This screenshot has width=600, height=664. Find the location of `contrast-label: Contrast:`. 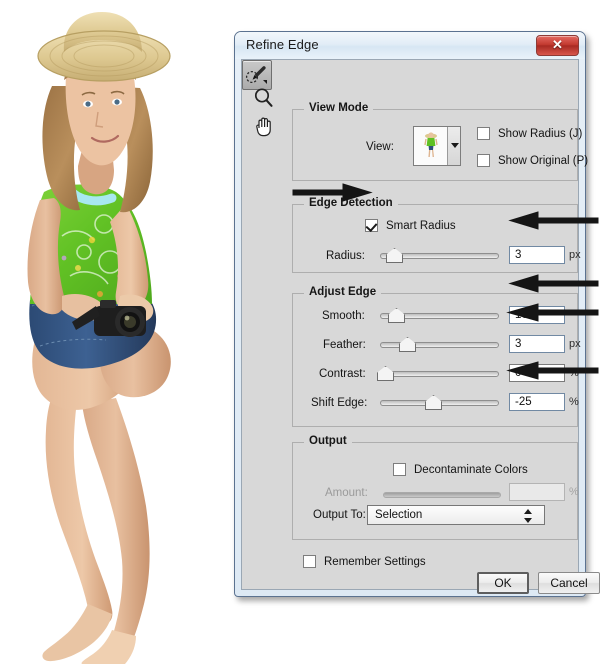

contrast-label: Contrast: is located at coordinates (342, 374).